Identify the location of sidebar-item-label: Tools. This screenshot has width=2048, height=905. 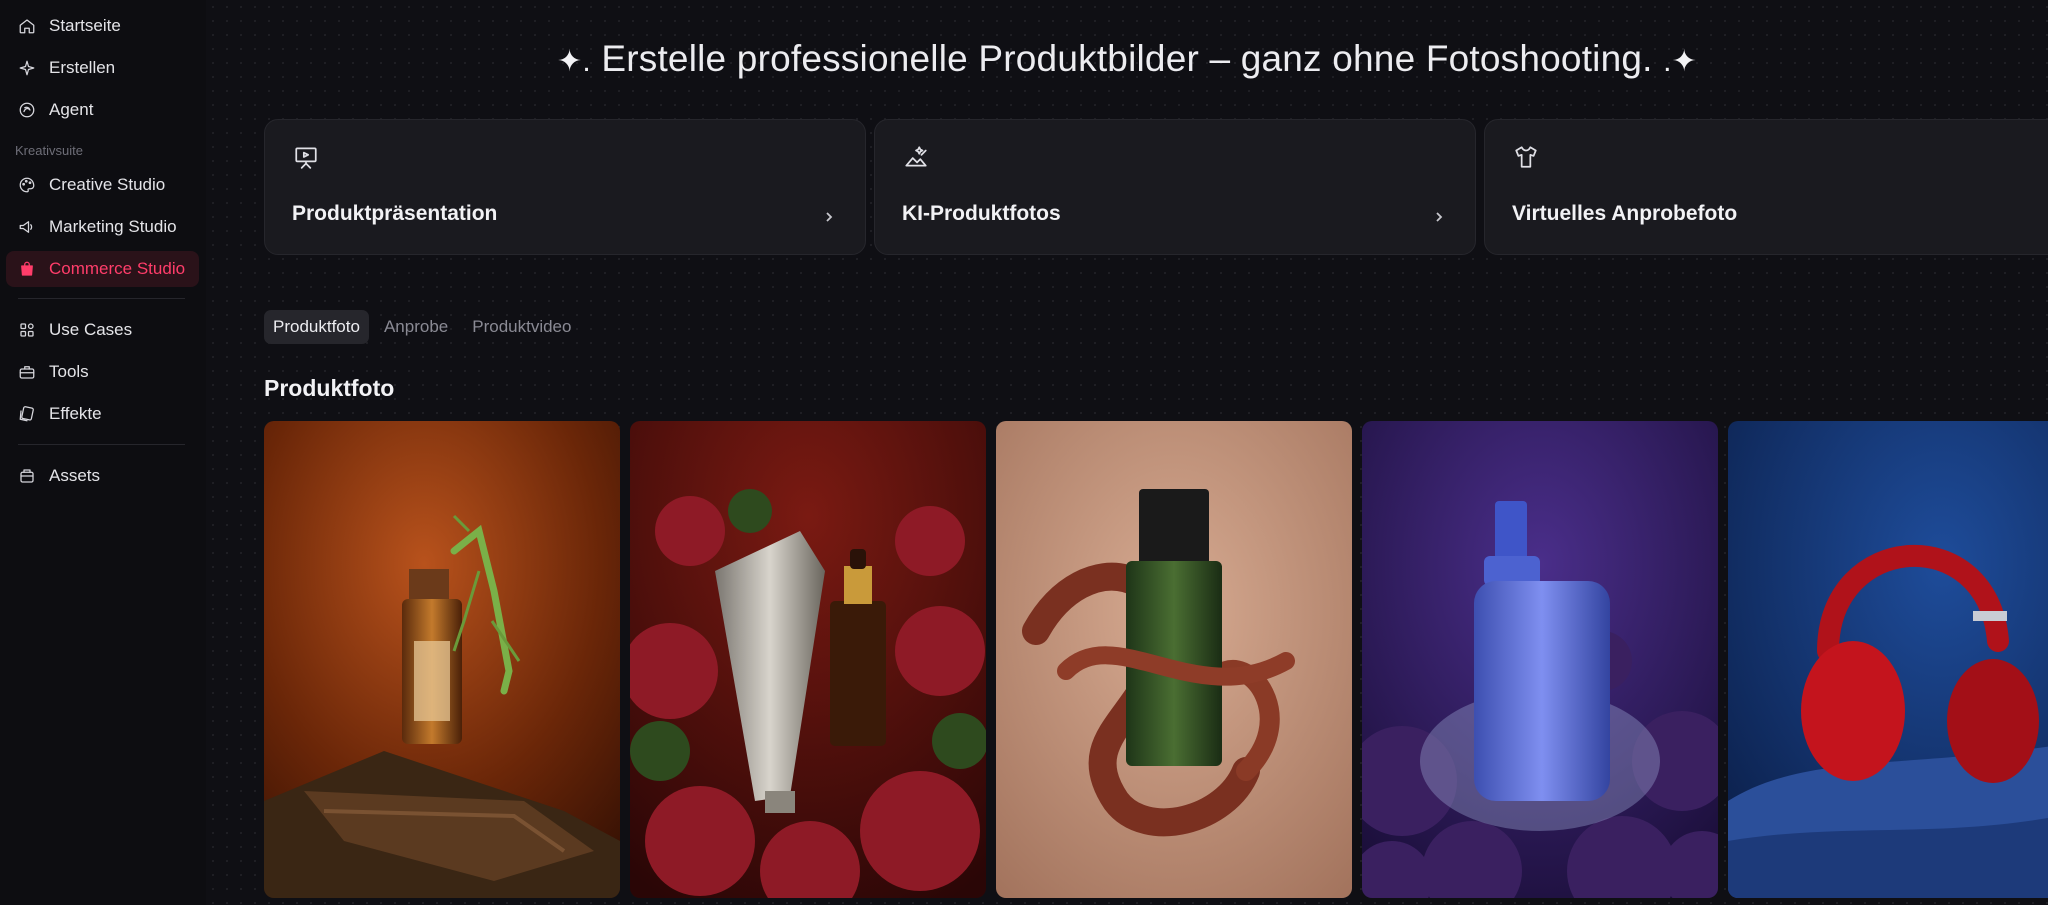
(69, 371).